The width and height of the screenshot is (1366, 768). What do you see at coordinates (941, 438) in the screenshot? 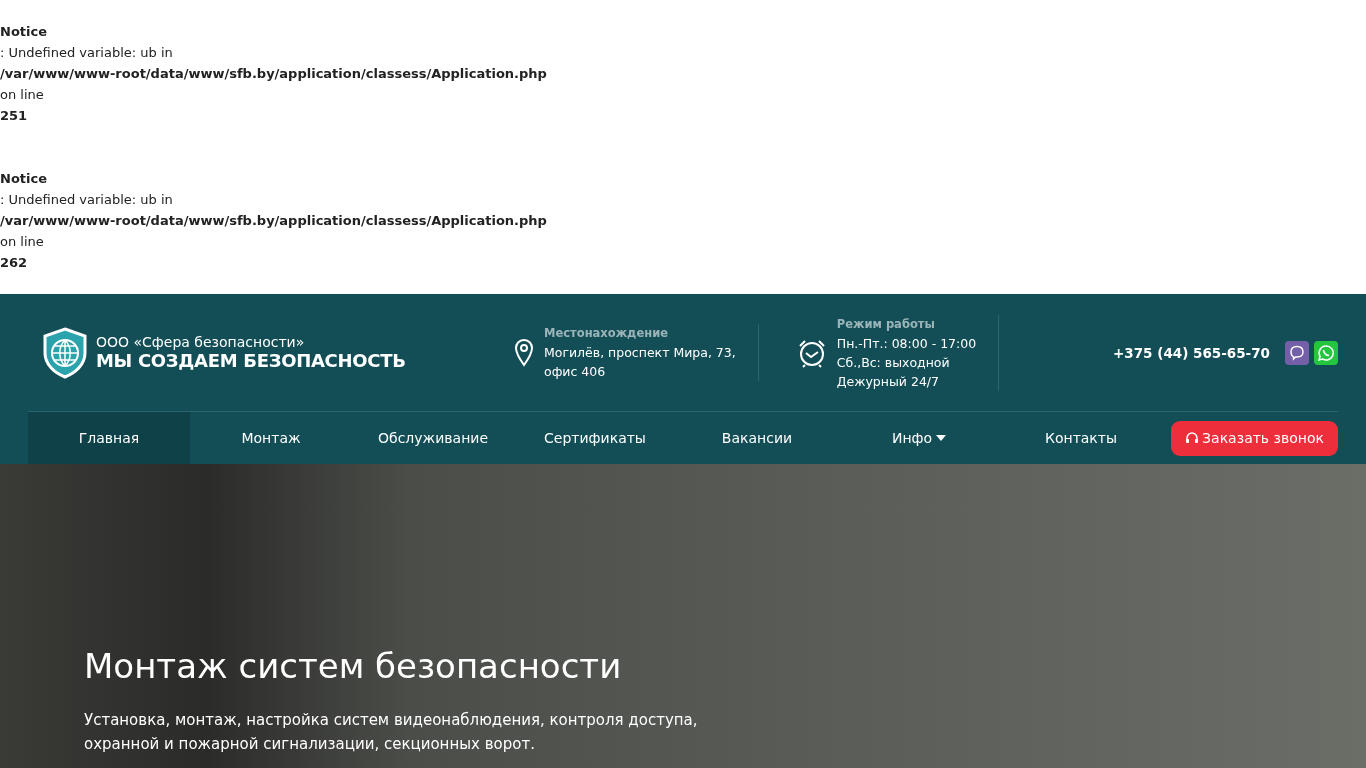
I see `caret-icon` at bounding box center [941, 438].